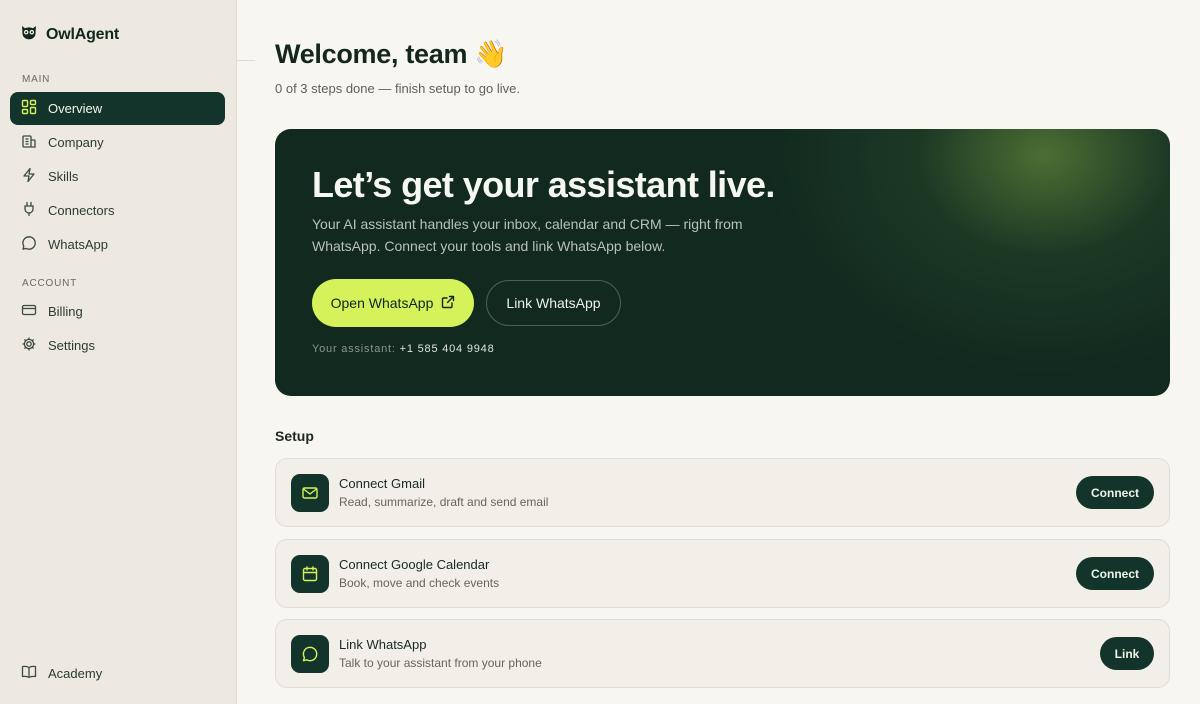 The width and height of the screenshot is (1200, 704). What do you see at coordinates (391, 54) in the screenshot?
I see `page-title: Welcome, team 👋` at bounding box center [391, 54].